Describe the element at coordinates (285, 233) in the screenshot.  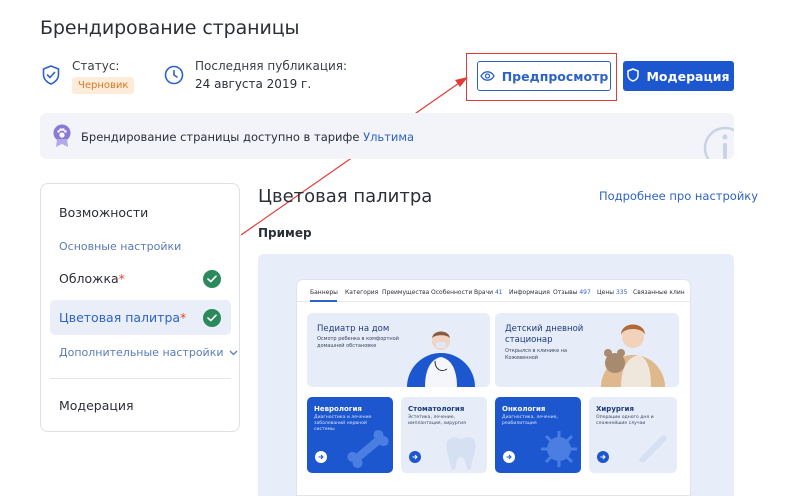
I see `example-label: Пример` at that location.